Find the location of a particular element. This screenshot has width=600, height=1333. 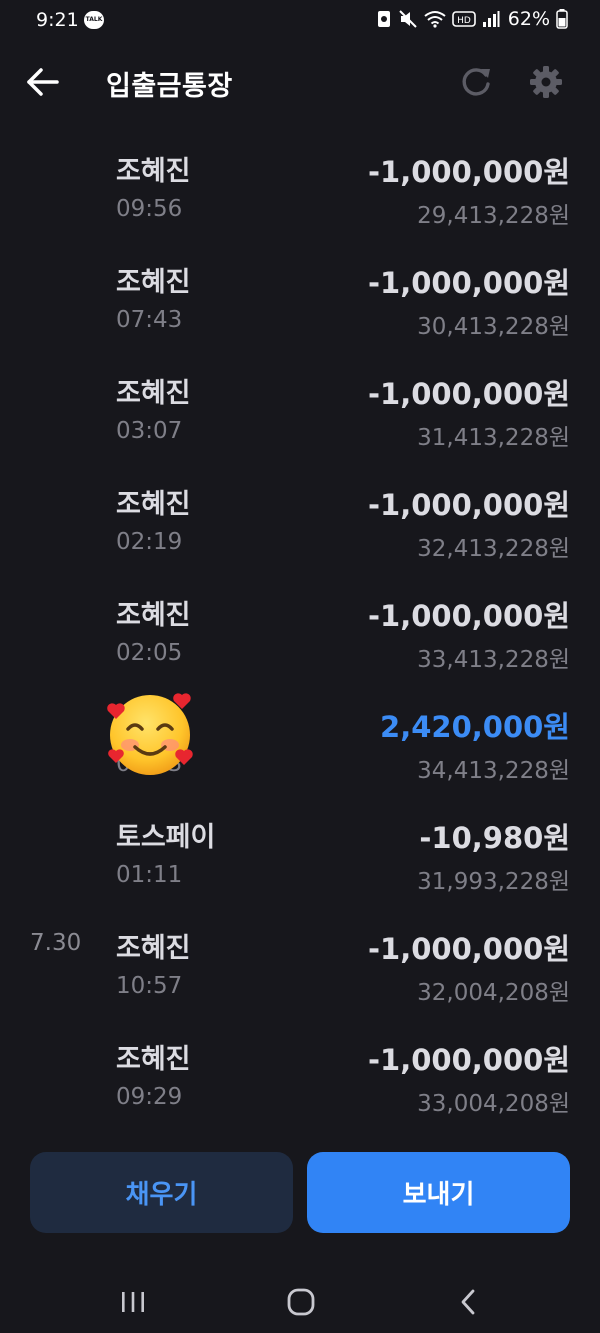

fill-button: 채우기 is located at coordinates (161, 1192).